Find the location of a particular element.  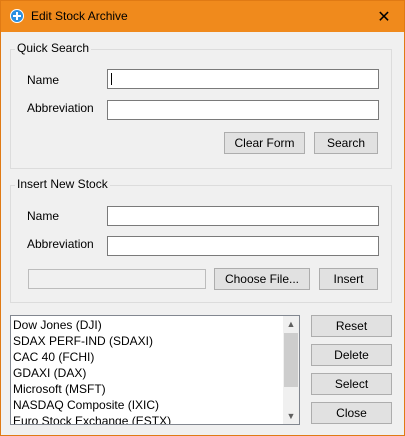

list-scrollbar: ▲ ▼ is located at coordinates (291, 370).